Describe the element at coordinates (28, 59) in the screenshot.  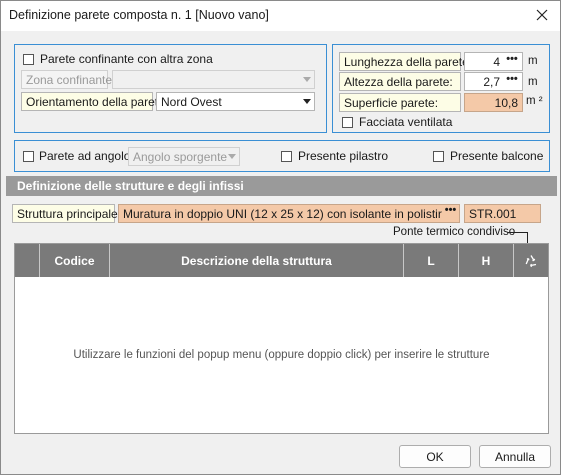
I see `adjacent-zone-checkbox` at that location.